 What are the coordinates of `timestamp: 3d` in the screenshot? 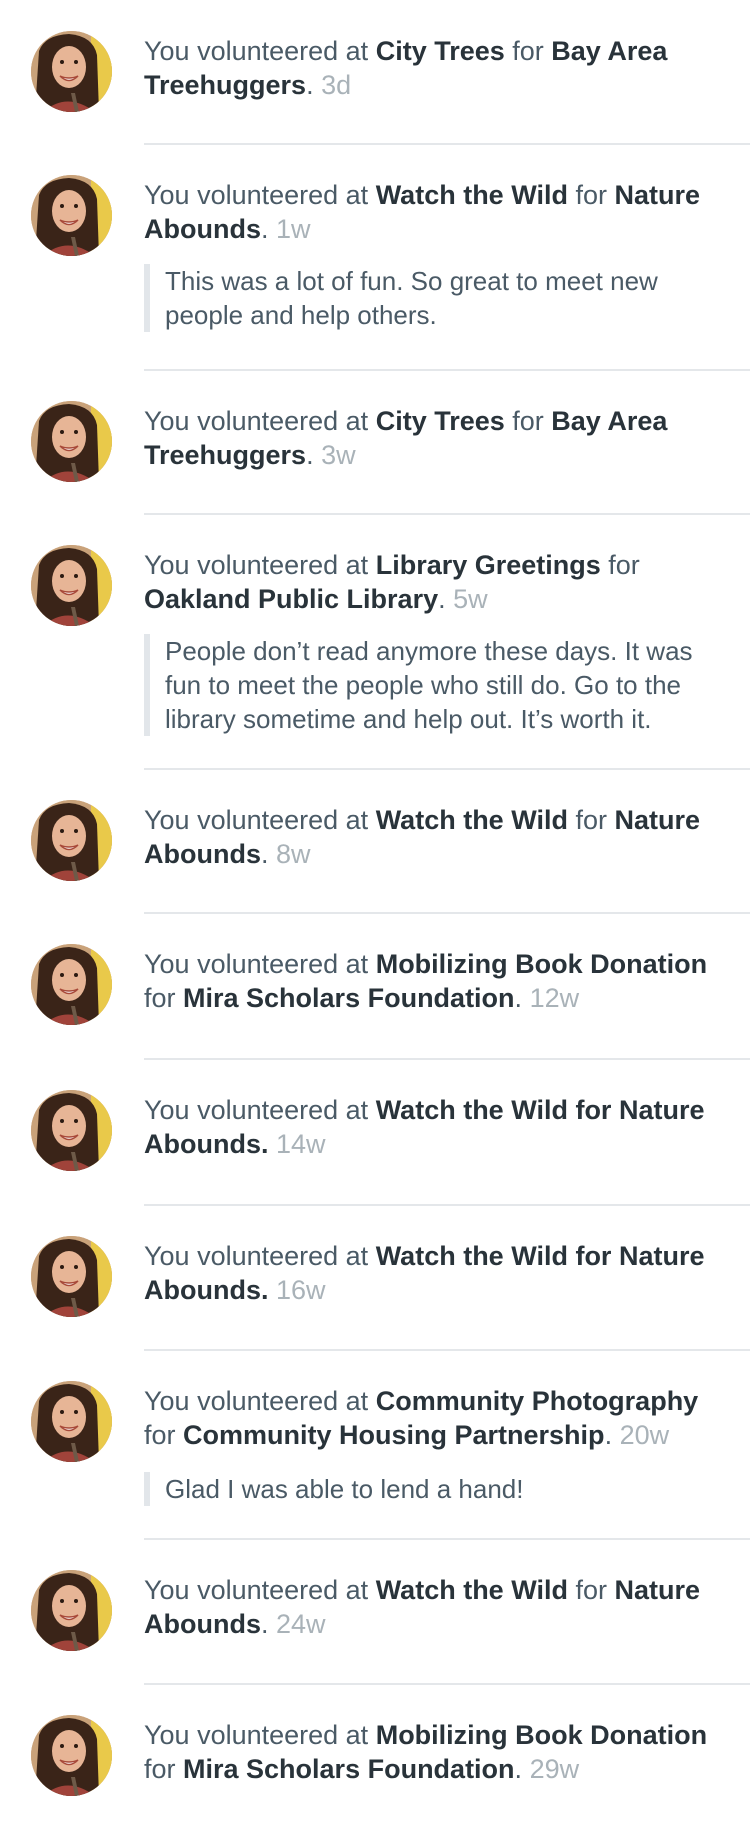 It's located at (332, 85).